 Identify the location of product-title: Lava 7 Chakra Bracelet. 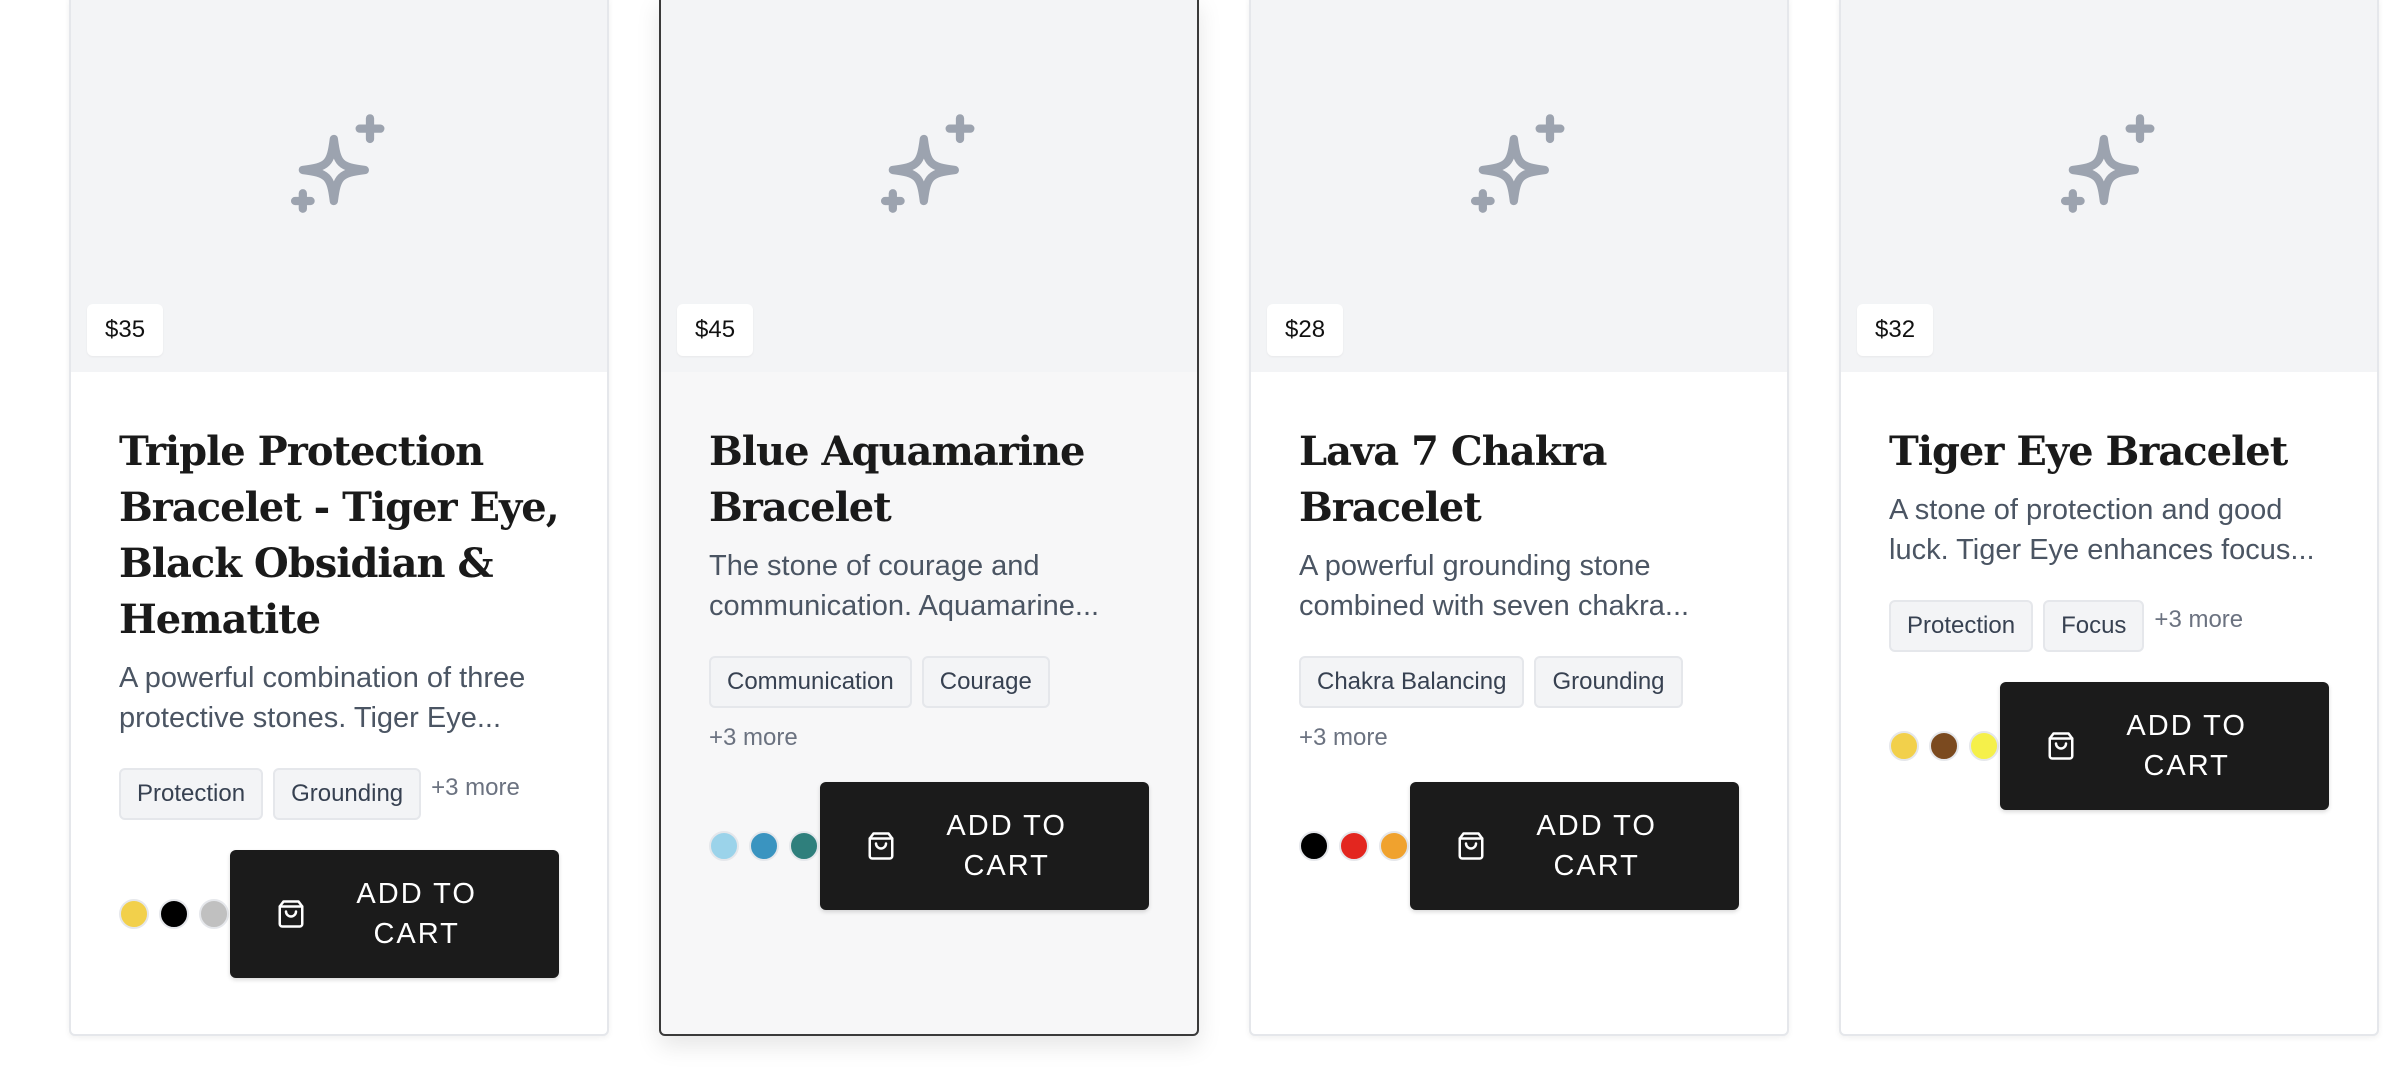
(1519, 480).